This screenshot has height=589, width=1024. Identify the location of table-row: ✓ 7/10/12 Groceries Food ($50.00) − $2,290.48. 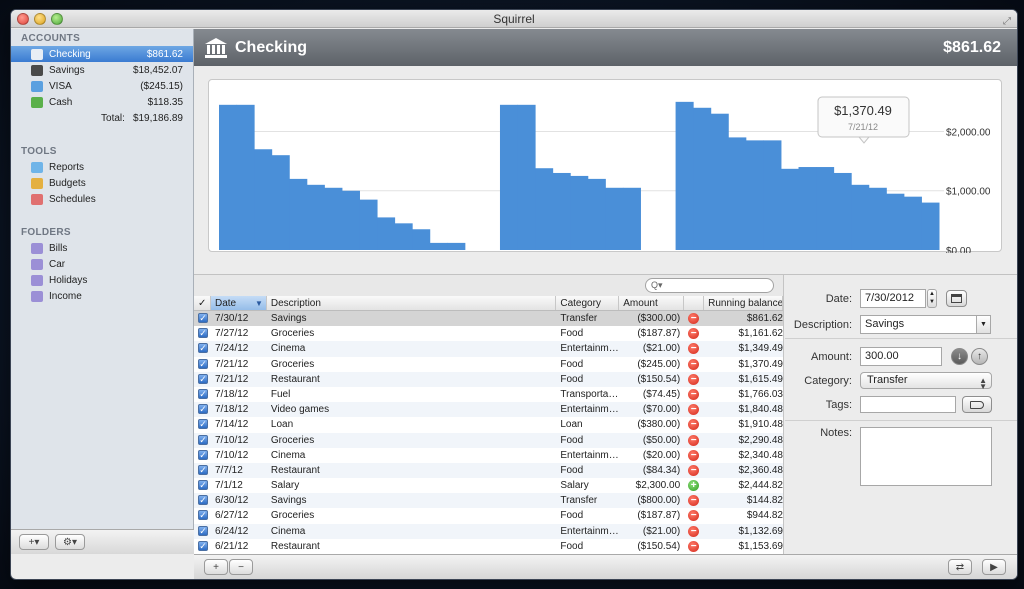
(488, 440).